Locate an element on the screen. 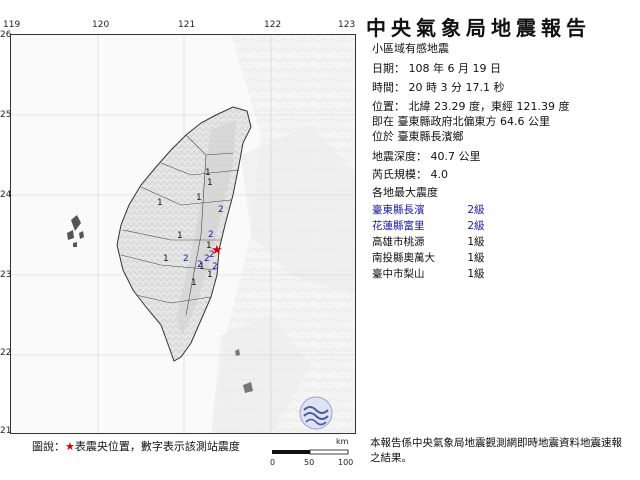  scale-label: 50 is located at coordinates (309, 462).